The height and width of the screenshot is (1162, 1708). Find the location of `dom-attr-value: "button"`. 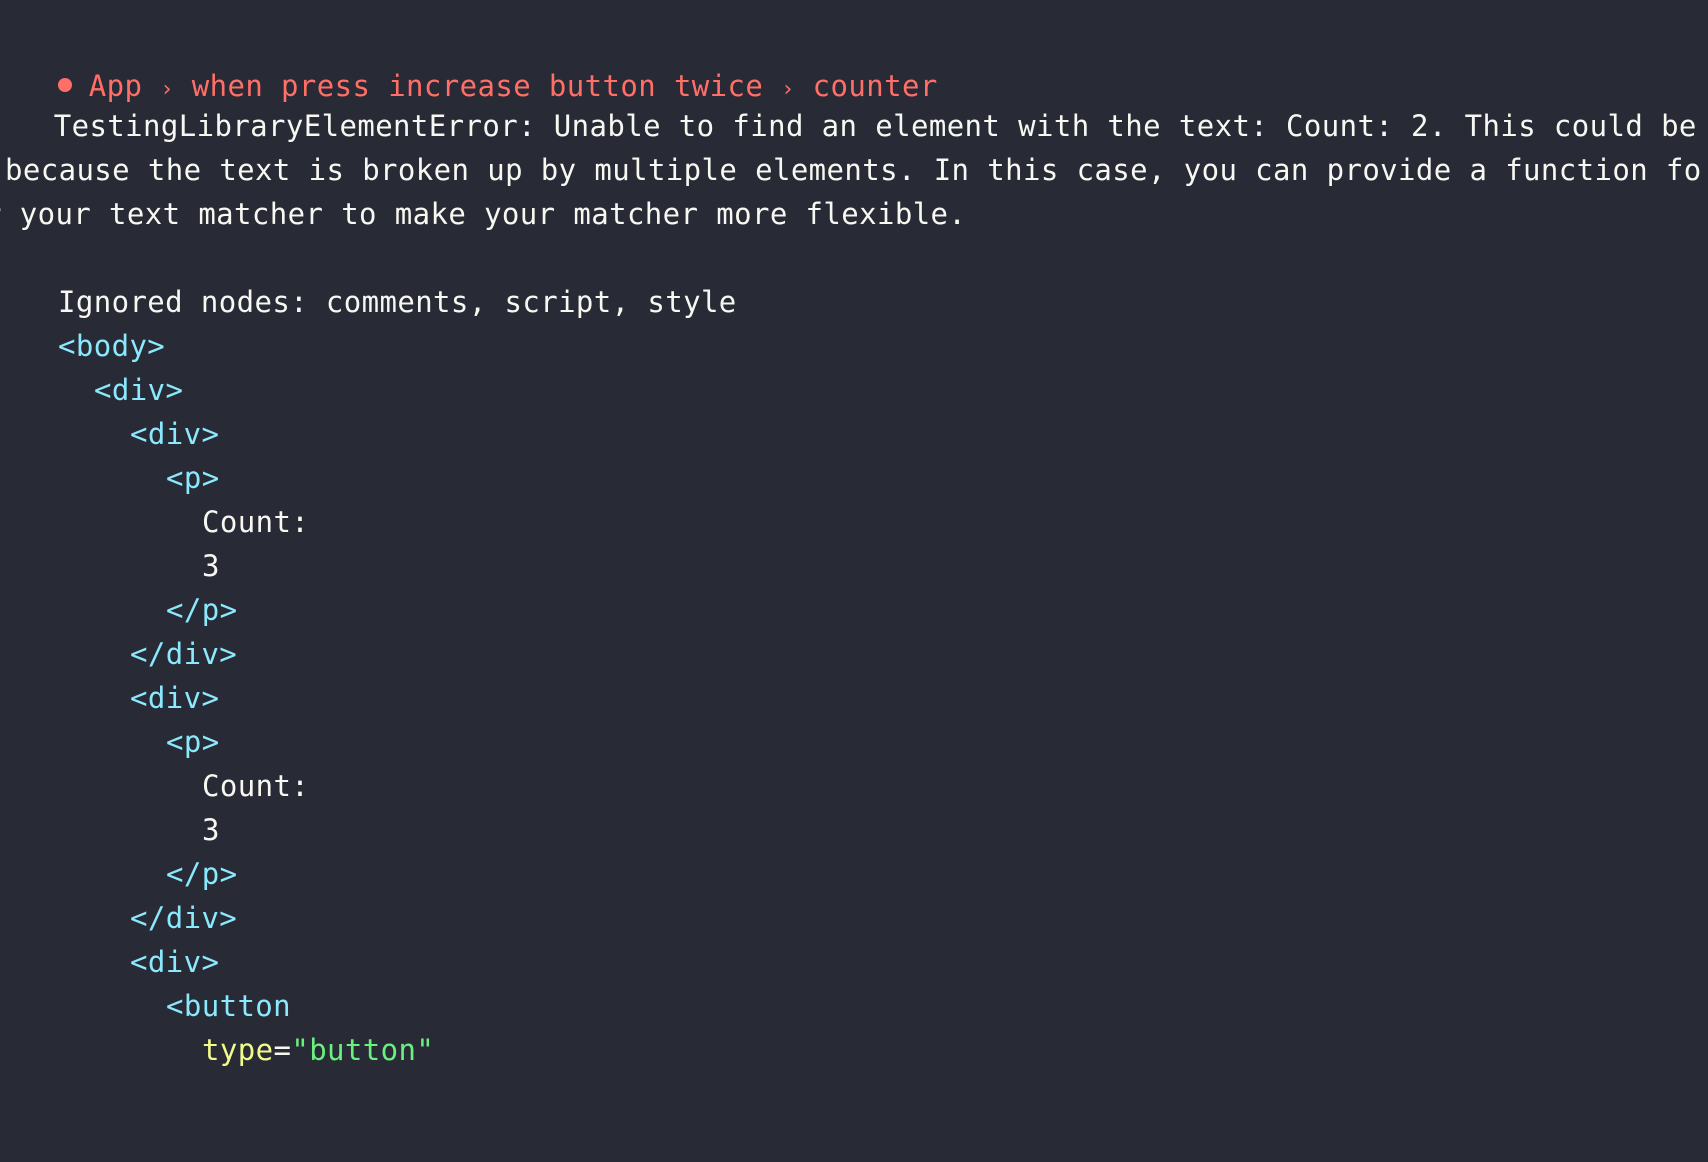

dom-attr-value: "button" is located at coordinates (363, 1050).